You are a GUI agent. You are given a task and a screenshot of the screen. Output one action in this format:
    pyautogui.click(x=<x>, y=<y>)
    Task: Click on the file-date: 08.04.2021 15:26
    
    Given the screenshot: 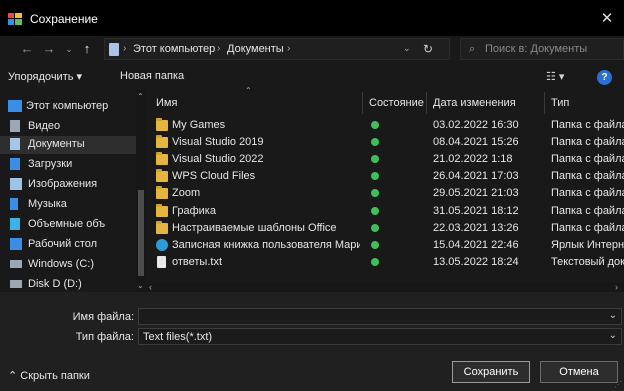 What is the action you would take?
    pyautogui.click(x=476, y=142)
    